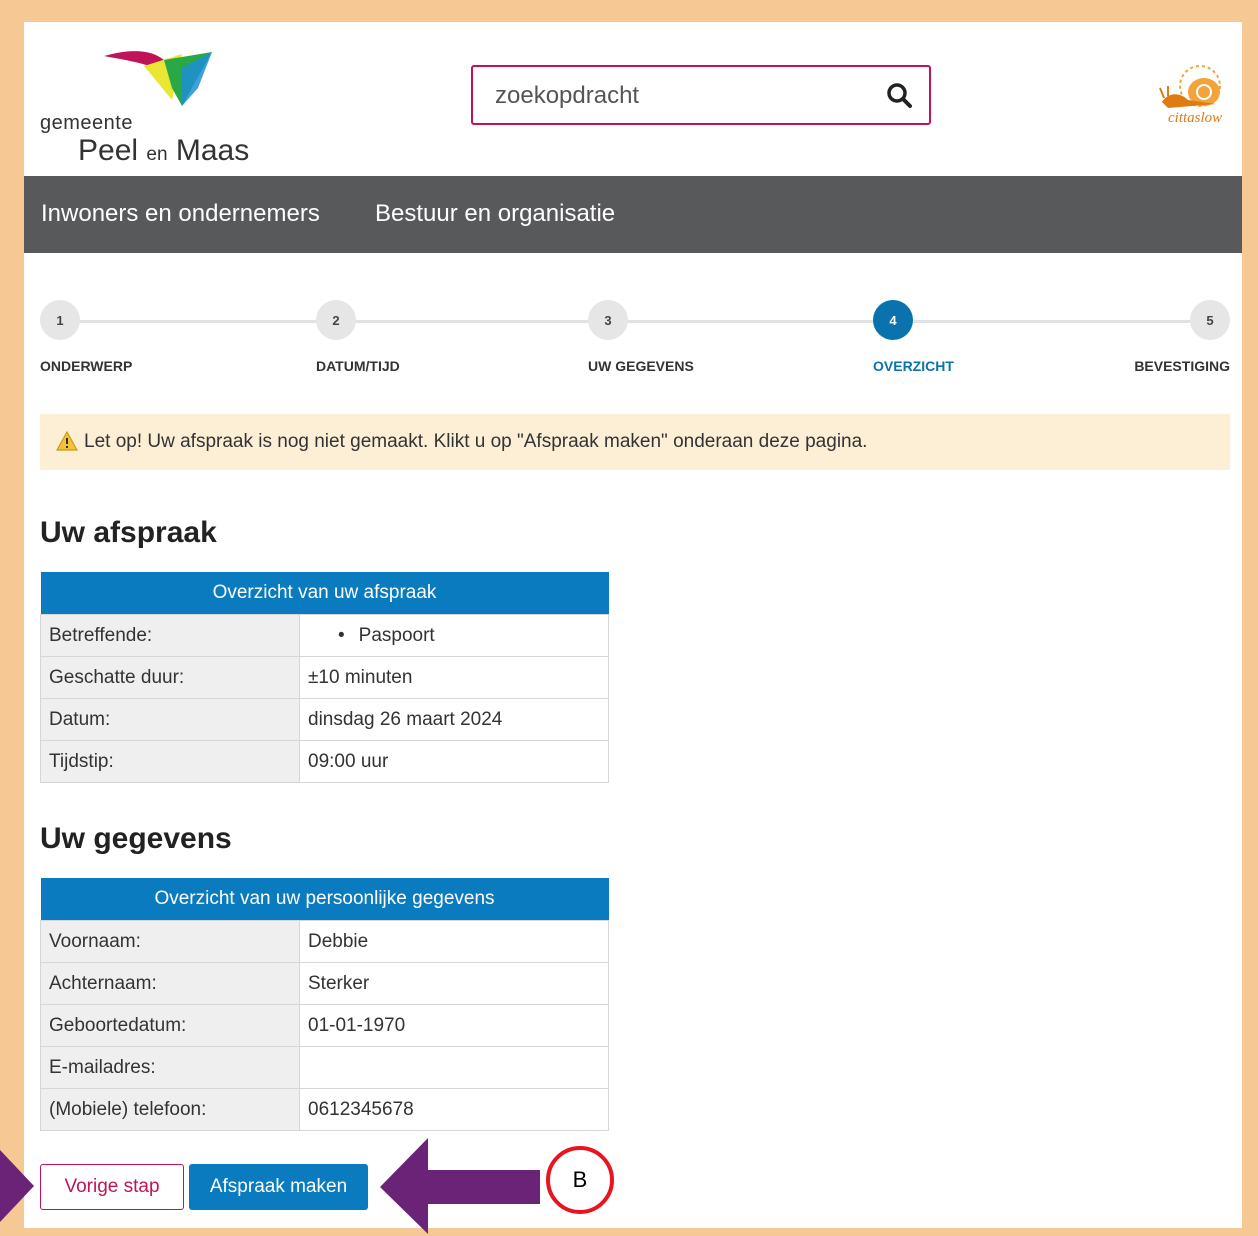 The image size is (1258, 1236). I want to click on table-row: Achternaam: Sterker, so click(324, 983).